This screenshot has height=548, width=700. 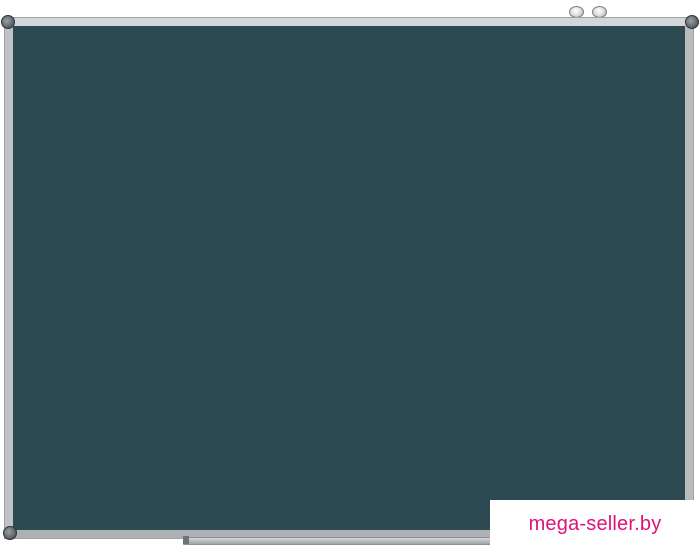 I want to click on watermark: mega-seller.by, so click(x=595, y=524).